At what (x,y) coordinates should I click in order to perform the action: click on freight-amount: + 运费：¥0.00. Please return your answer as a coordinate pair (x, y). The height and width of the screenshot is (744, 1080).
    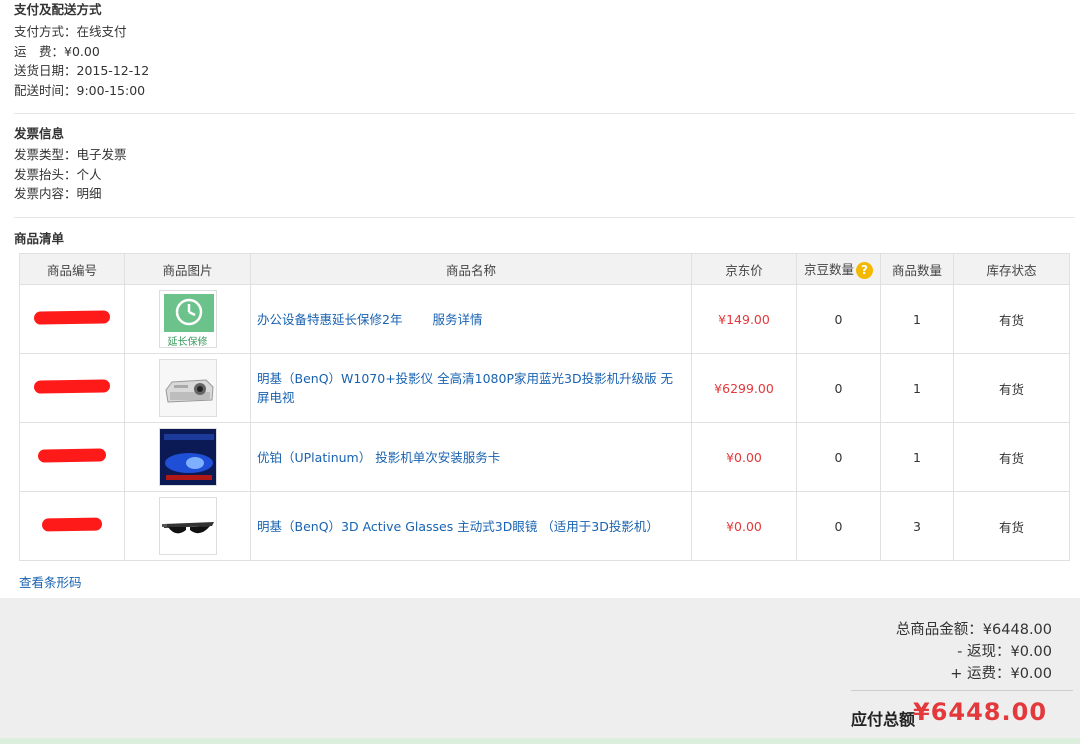
    Looking at the image, I should click on (1001, 674).